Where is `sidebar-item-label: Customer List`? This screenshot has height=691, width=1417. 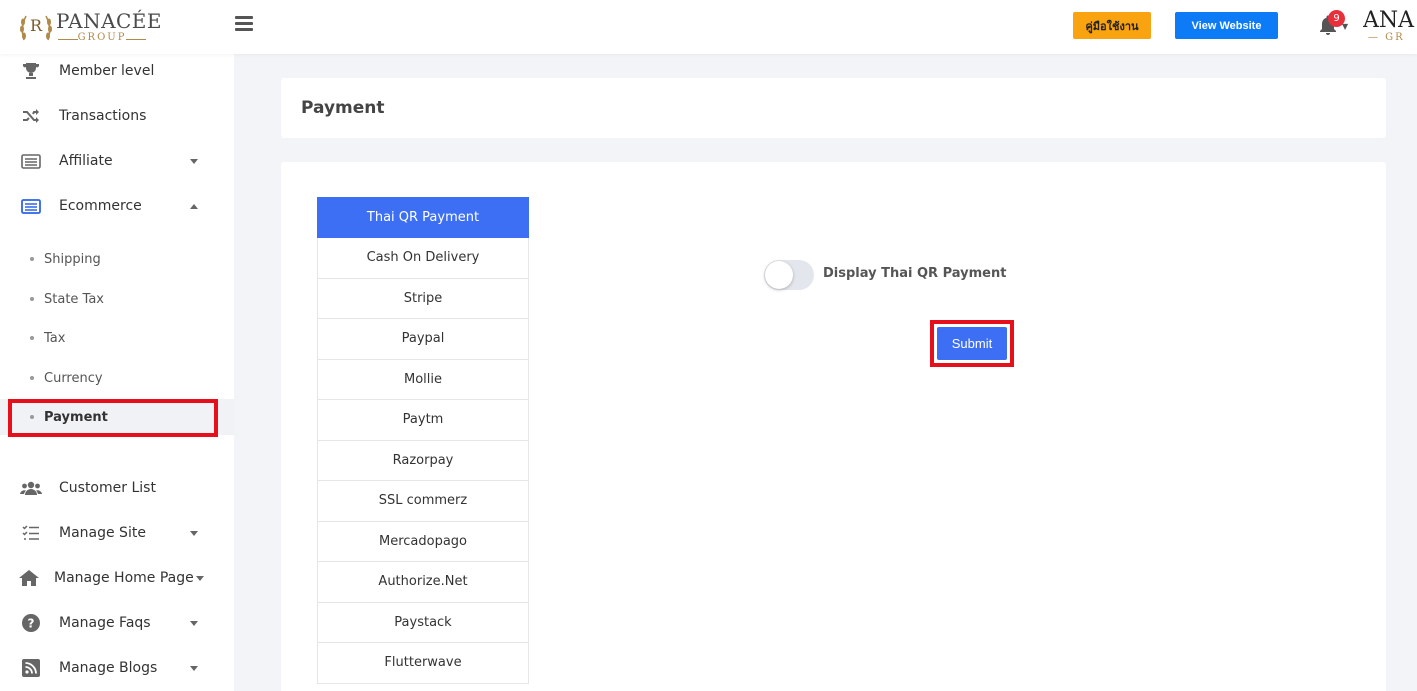 sidebar-item-label: Customer List is located at coordinates (107, 488).